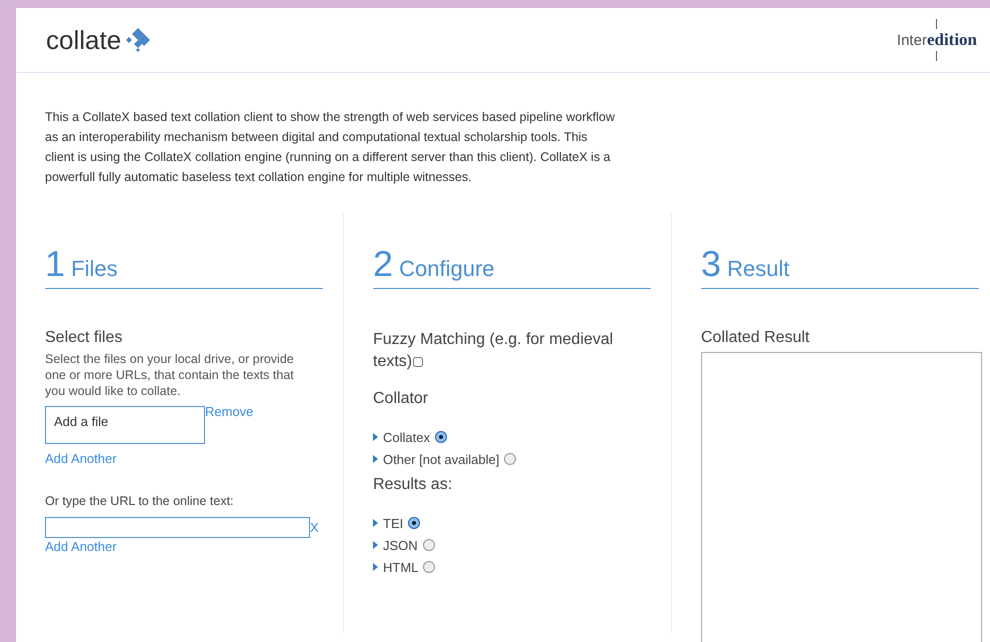 The width and height of the screenshot is (990, 642). Describe the element at coordinates (138, 40) in the screenshot. I see `diamond-logo-icon` at that location.